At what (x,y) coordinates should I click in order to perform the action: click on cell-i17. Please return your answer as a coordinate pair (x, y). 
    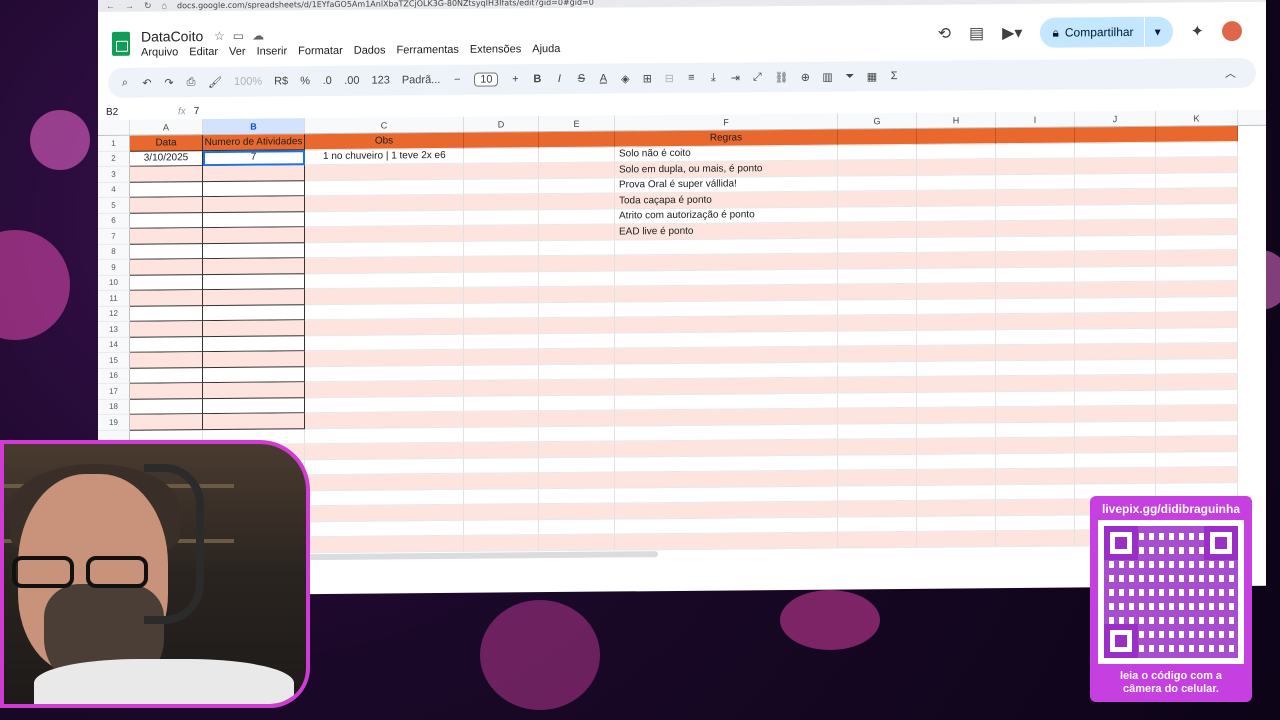
    Looking at the image, I should click on (1035, 383).